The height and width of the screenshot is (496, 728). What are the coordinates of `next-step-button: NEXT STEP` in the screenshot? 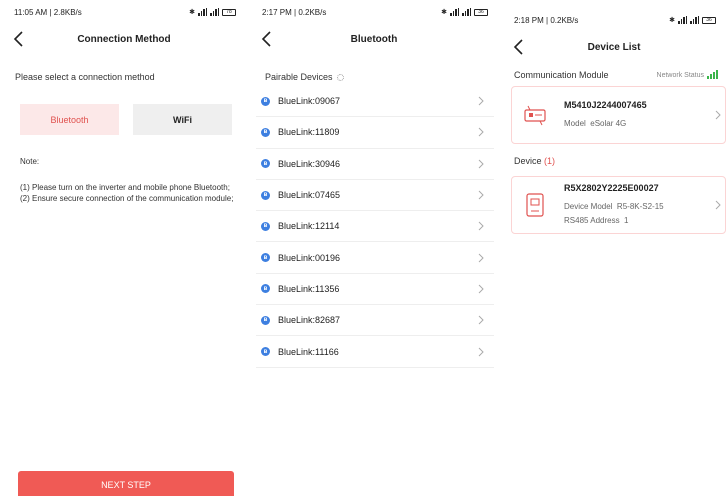 It's located at (126, 483).